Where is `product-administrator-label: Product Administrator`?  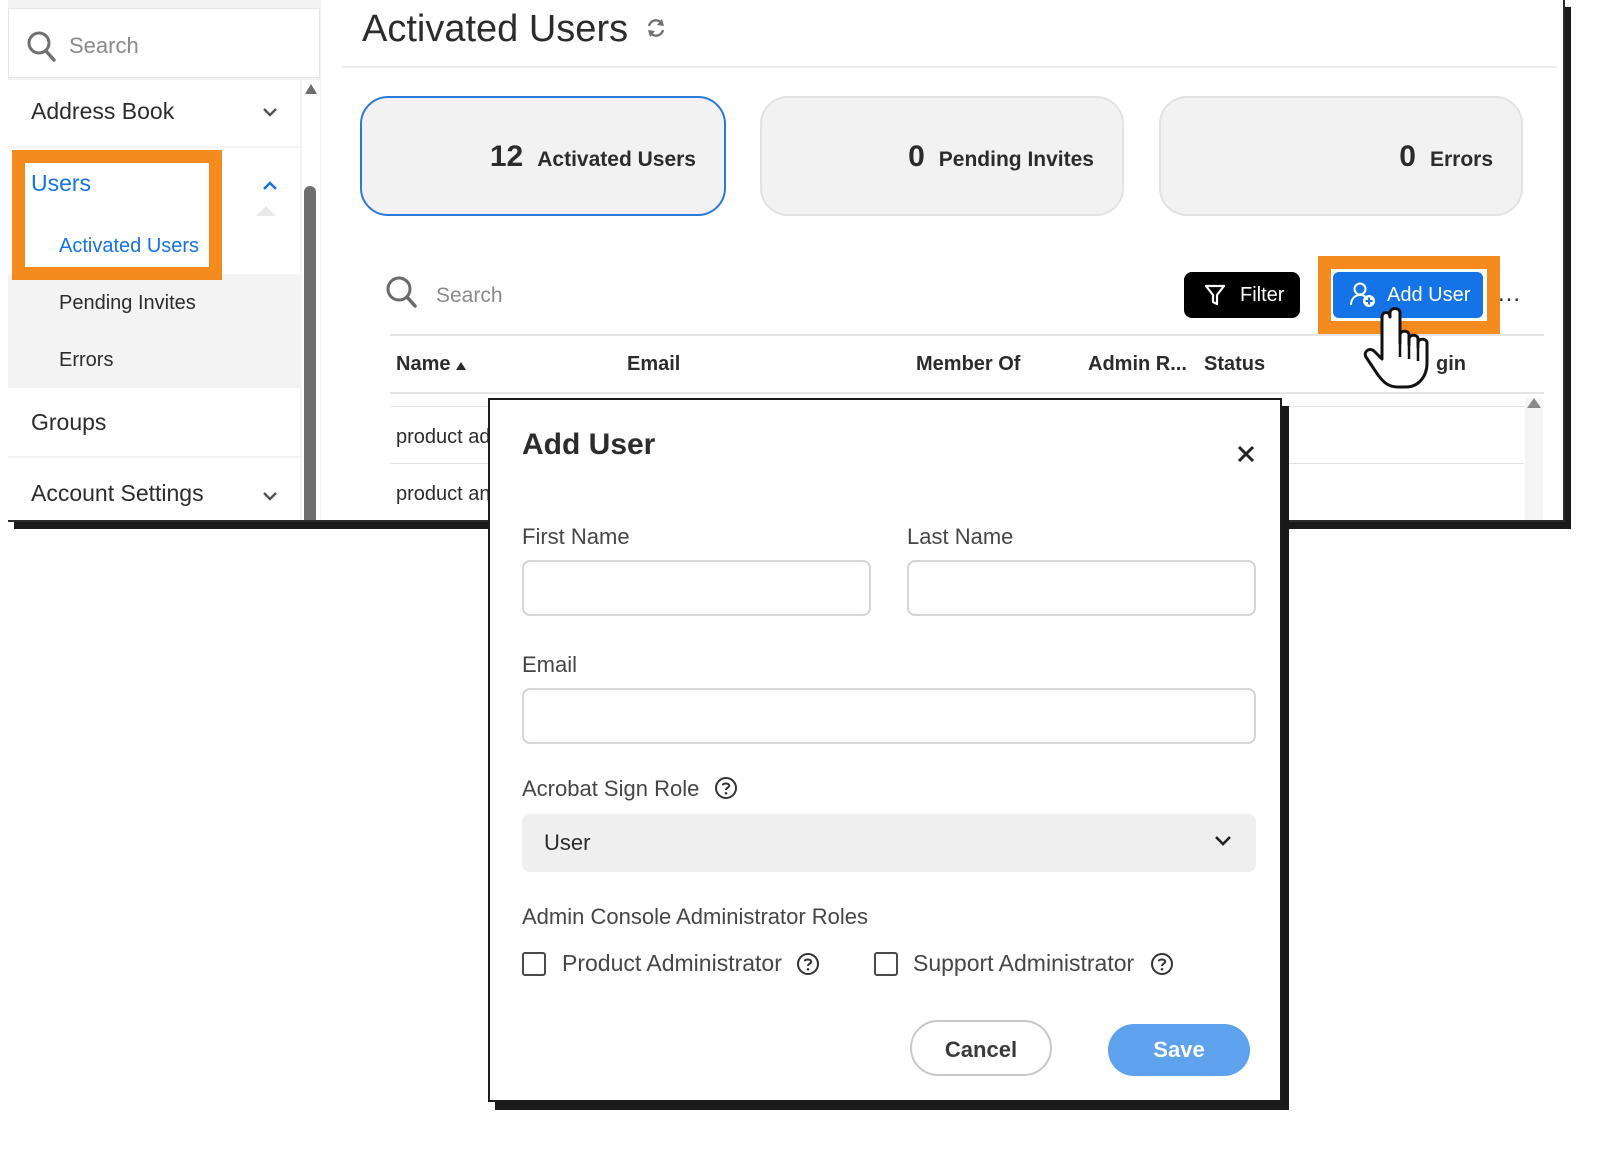 product-administrator-label: Product Administrator is located at coordinates (672, 963).